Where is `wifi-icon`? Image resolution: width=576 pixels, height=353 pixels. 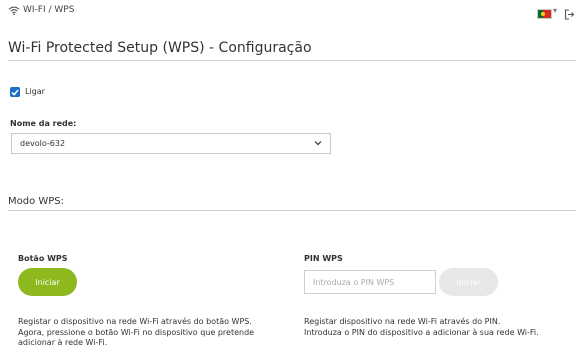 wifi-icon is located at coordinates (14, 10).